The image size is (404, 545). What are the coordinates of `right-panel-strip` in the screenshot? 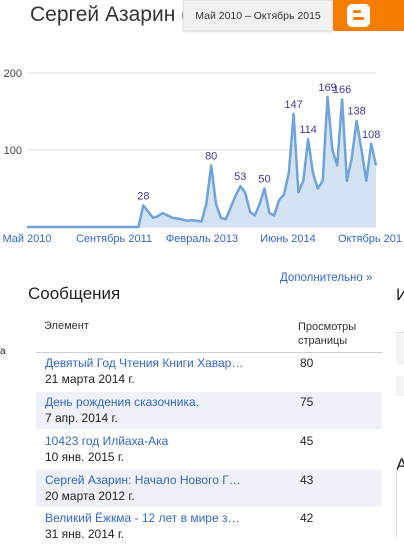 It's located at (400, 423).